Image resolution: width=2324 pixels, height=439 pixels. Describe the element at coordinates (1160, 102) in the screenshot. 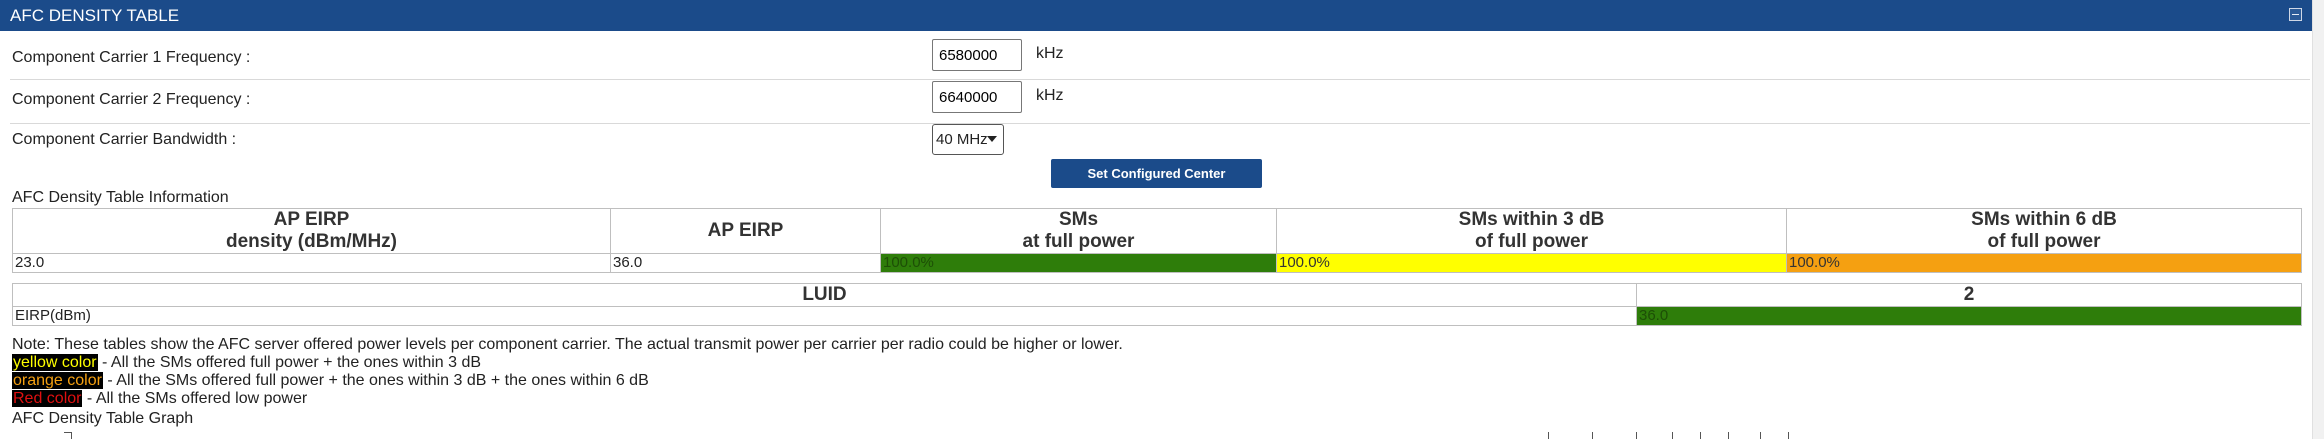

I see `cc2-row: Component Carrier 2 Frequency : kHz` at that location.